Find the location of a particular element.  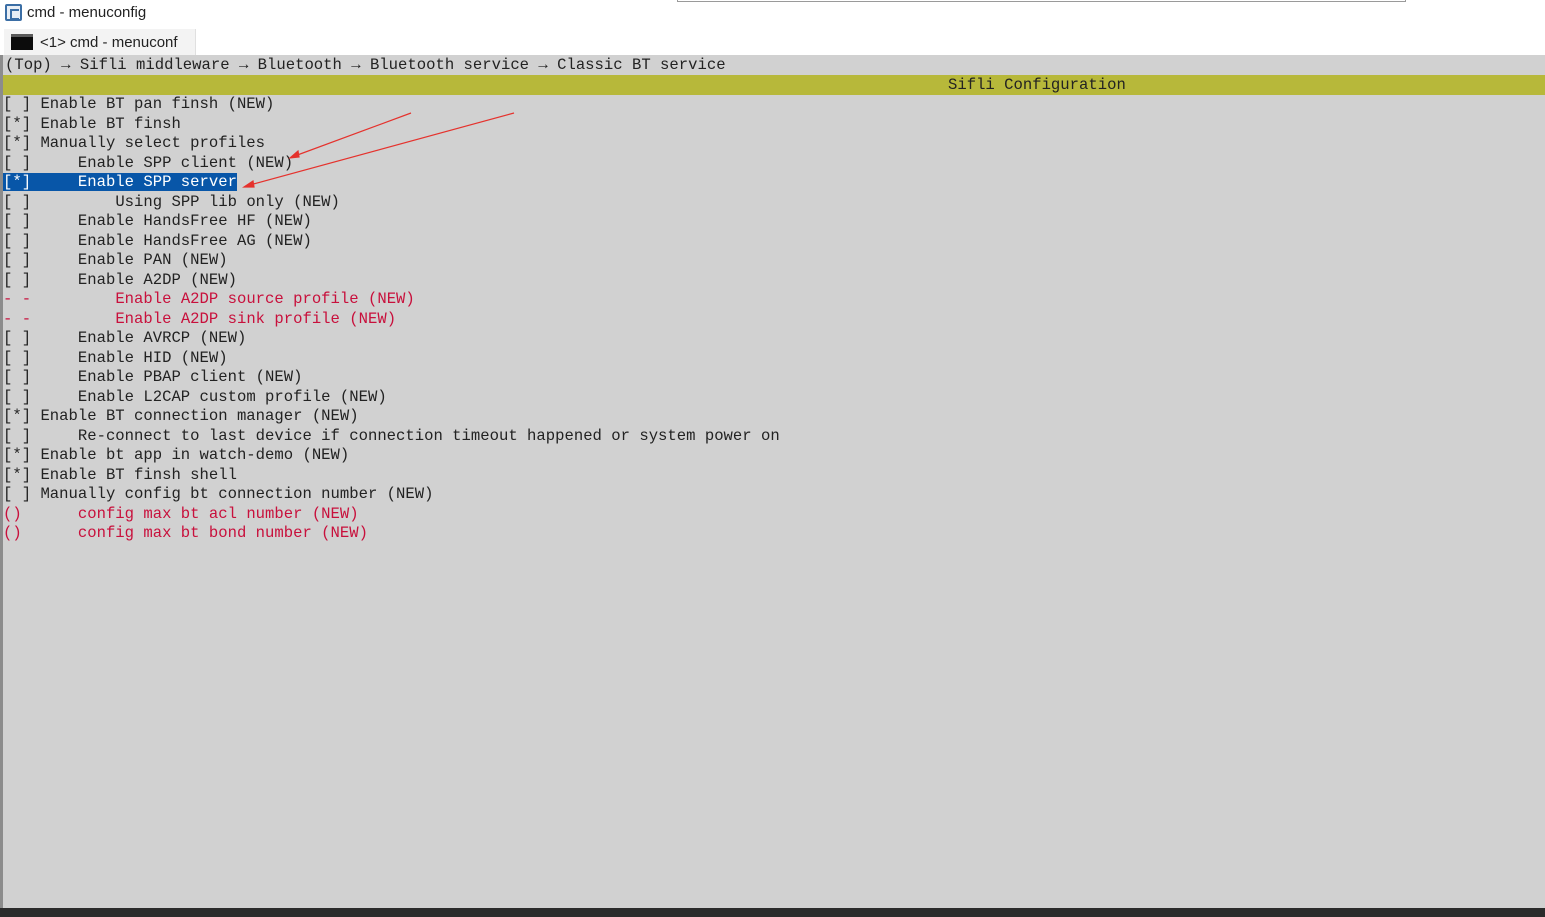

menu-item-value: () config max bt bond number (NEW) is located at coordinates (774, 534).